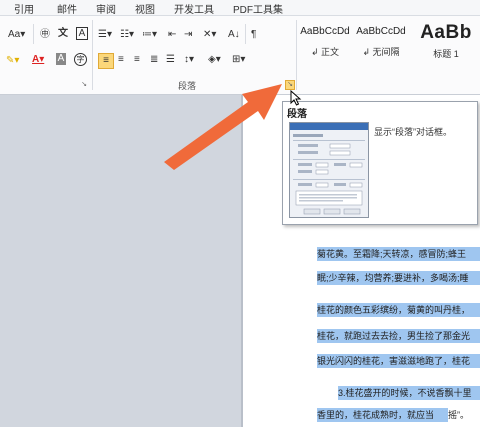  Describe the element at coordinates (398, 361) in the screenshot. I see `document-line: 银光闪闪的桂花，害滋滋地跑了，桂花` at that location.